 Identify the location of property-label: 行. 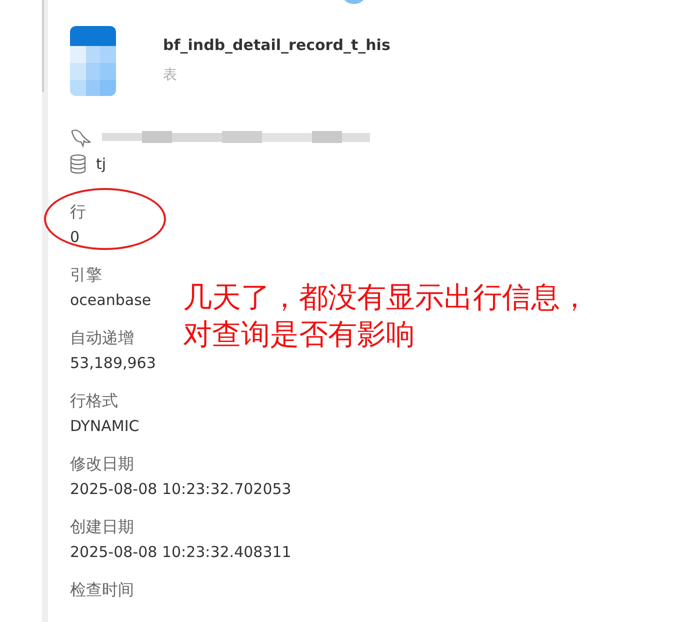
(78, 212).